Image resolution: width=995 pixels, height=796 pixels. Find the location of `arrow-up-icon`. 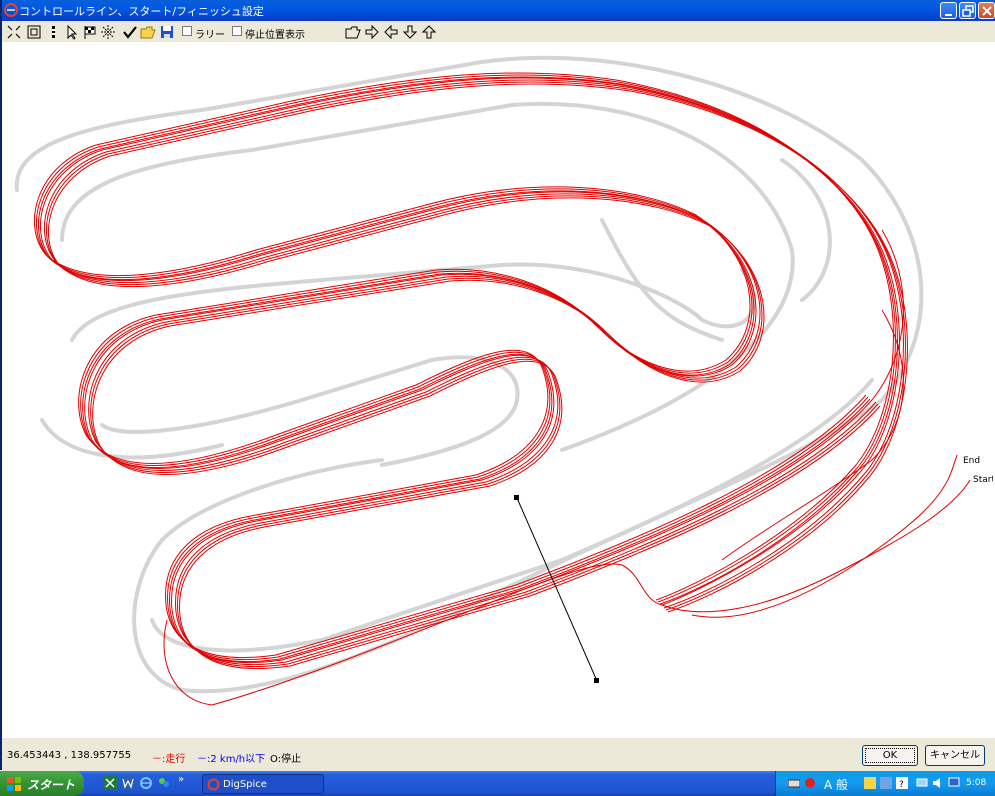

arrow-up-icon is located at coordinates (429, 32).